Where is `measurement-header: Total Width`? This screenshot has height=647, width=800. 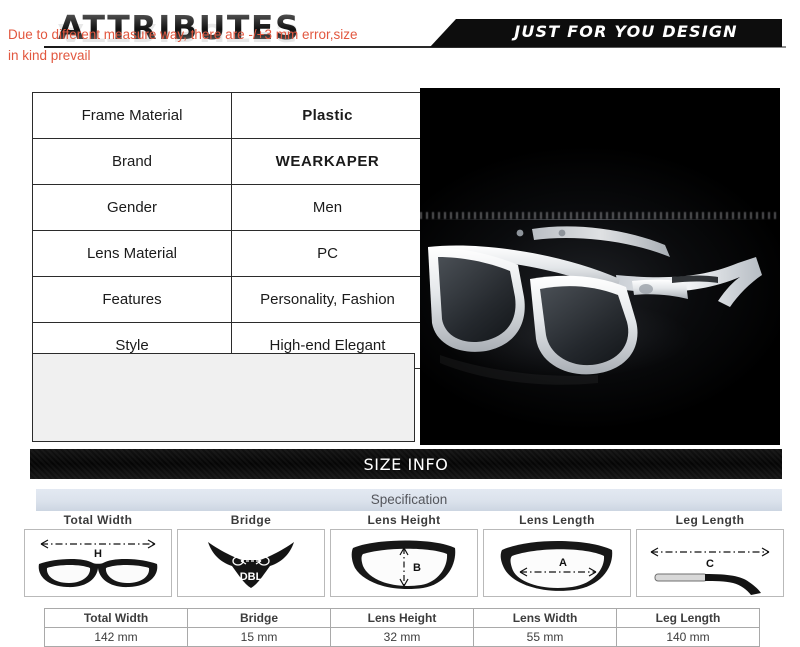
measurement-header: Total Width is located at coordinates (116, 618).